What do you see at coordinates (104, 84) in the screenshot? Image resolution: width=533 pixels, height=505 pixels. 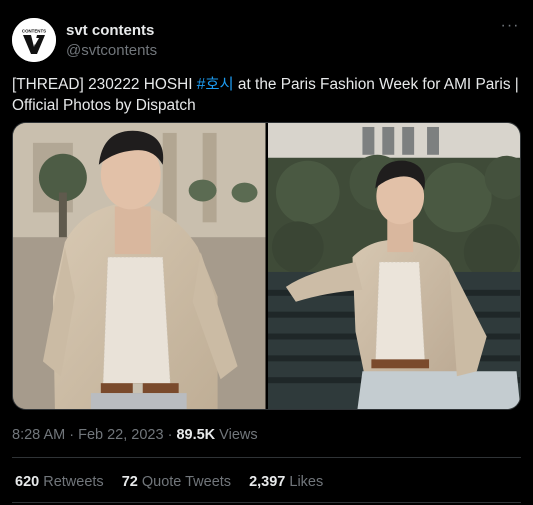 I see `tweet-text-part: [THREAD] 230222 HOSHI` at bounding box center [104, 84].